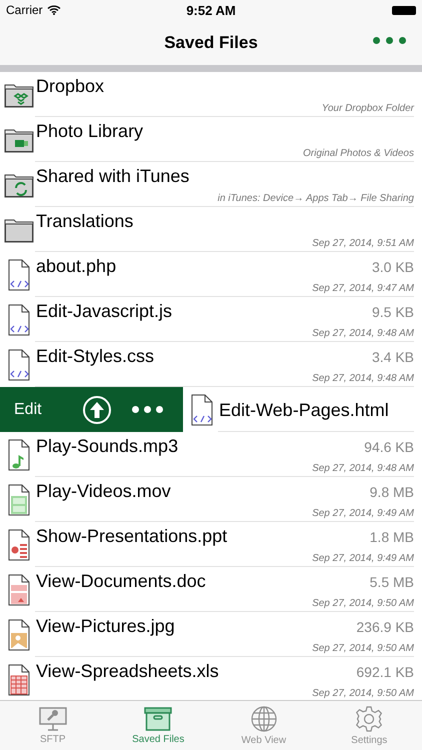 This screenshot has width=422, height=750. What do you see at coordinates (19, 590) in the screenshot?
I see `document-file-icon` at bounding box center [19, 590].